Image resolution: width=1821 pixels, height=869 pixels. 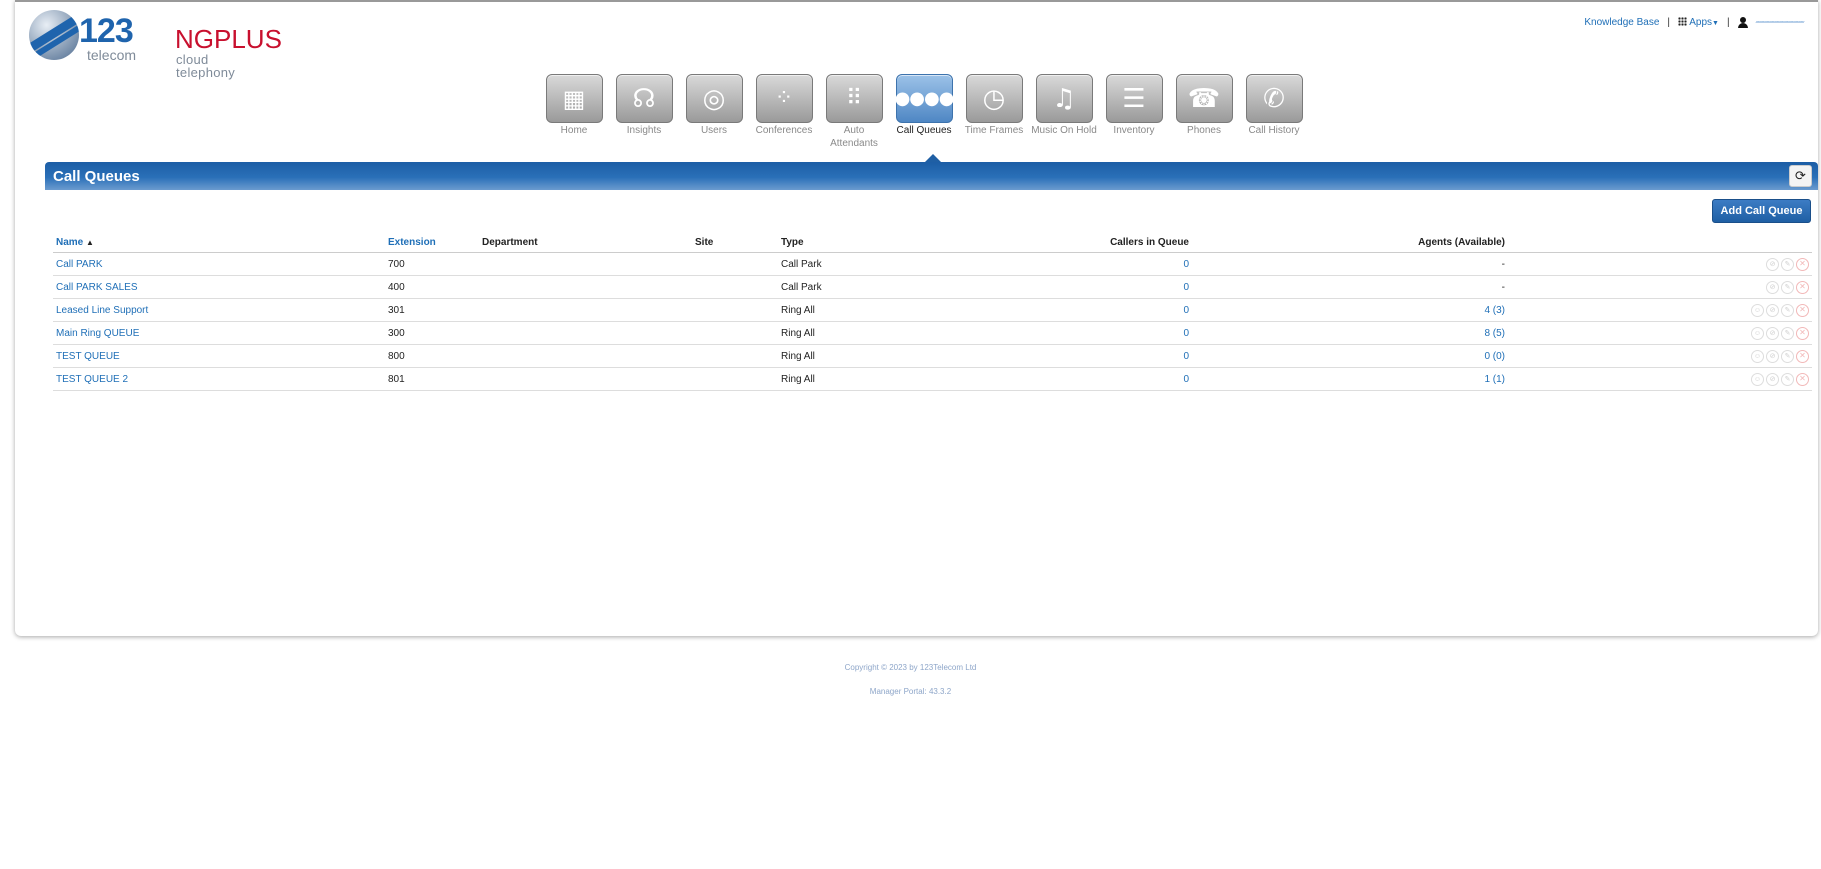 I want to click on col-name-header: Name ▲, so click(x=220, y=242).